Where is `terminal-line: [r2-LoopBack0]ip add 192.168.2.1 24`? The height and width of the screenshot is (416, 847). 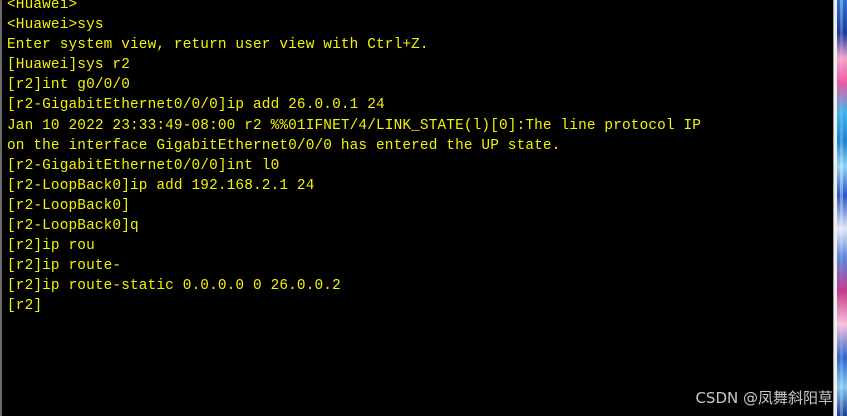
terminal-line: [r2-LoopBack0]ip add 192.168.2.1 24 is located at coordinates (161, 185).